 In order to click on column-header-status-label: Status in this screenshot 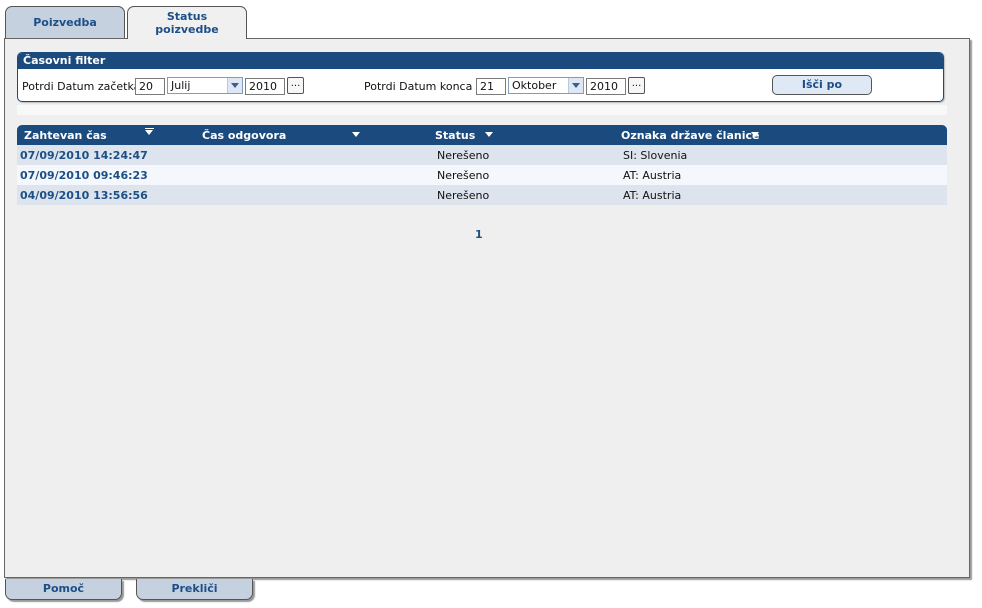, I will do `click(455, 135)`.